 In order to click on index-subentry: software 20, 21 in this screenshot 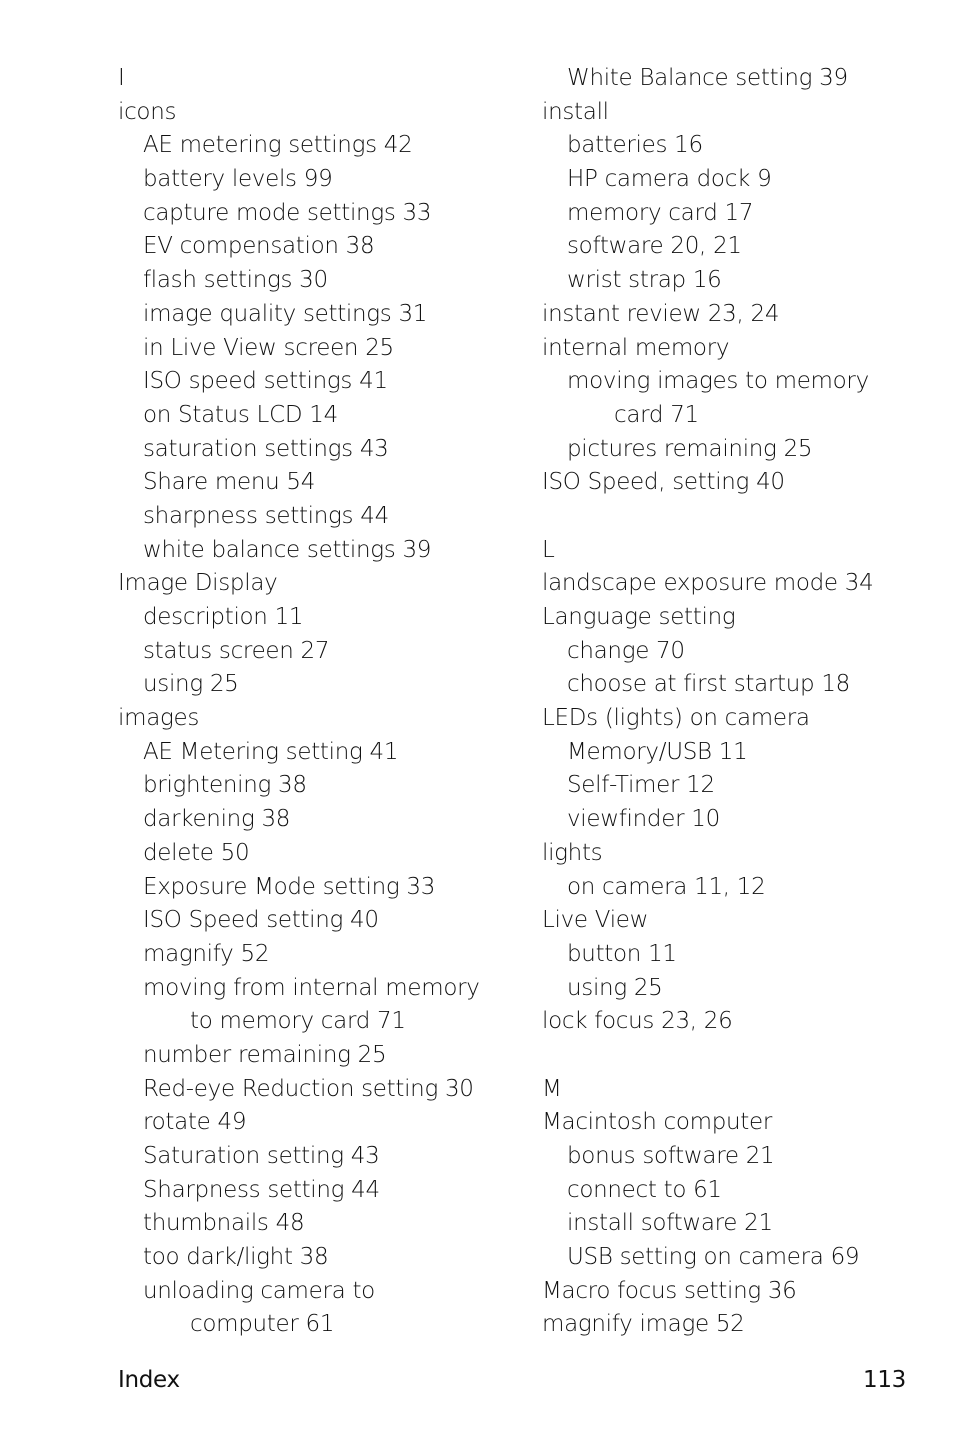, I will do `click(654, 246)`.